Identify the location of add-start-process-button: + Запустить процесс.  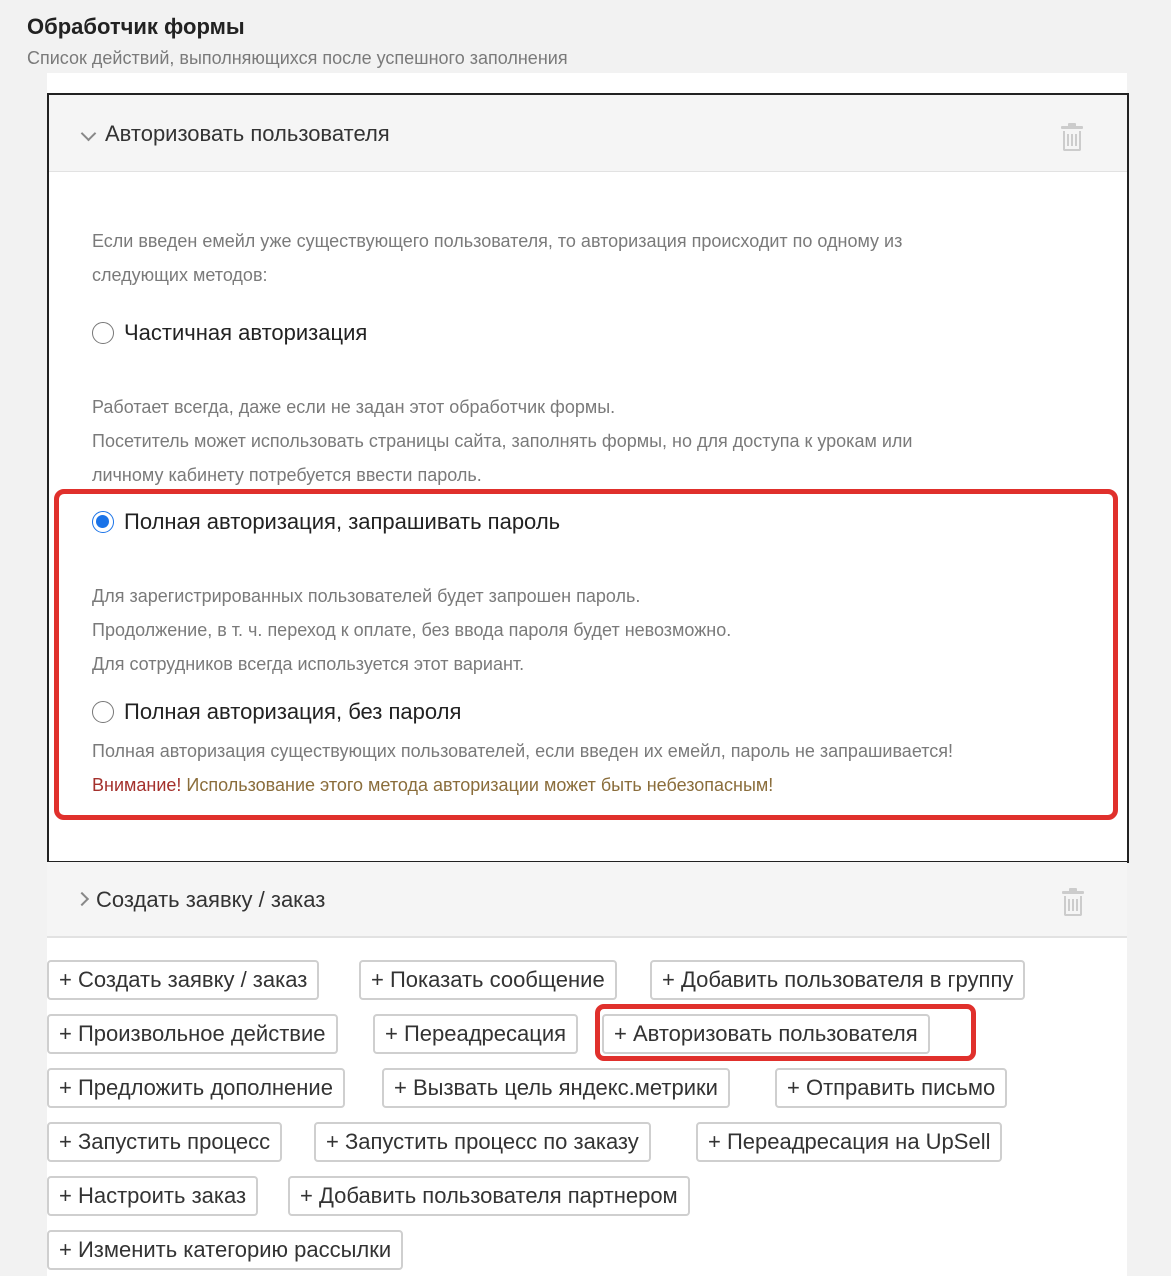
(165, 1142).